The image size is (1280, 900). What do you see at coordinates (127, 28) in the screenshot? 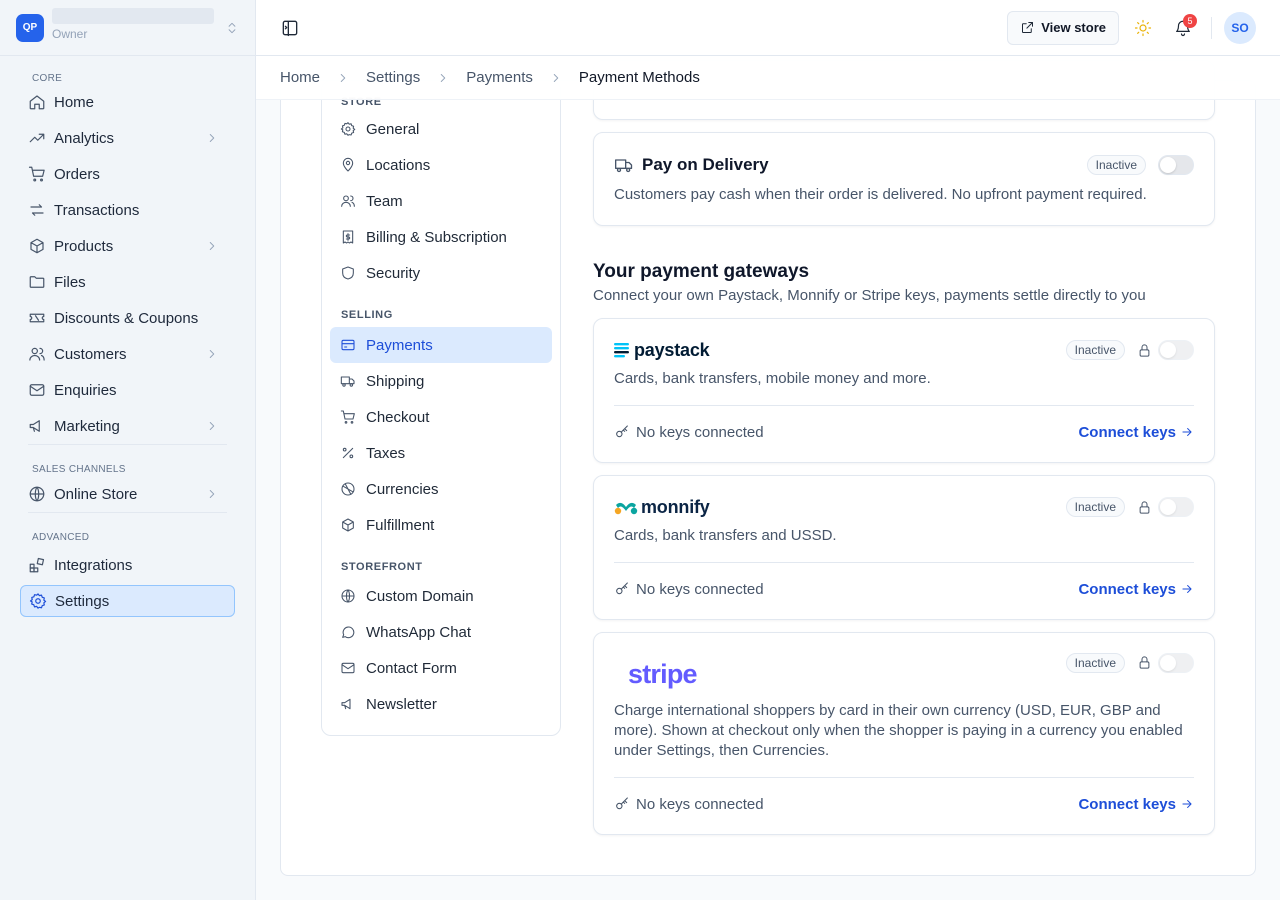
I see `store-switcher: QP Owner` at bounding box center [127, 28].